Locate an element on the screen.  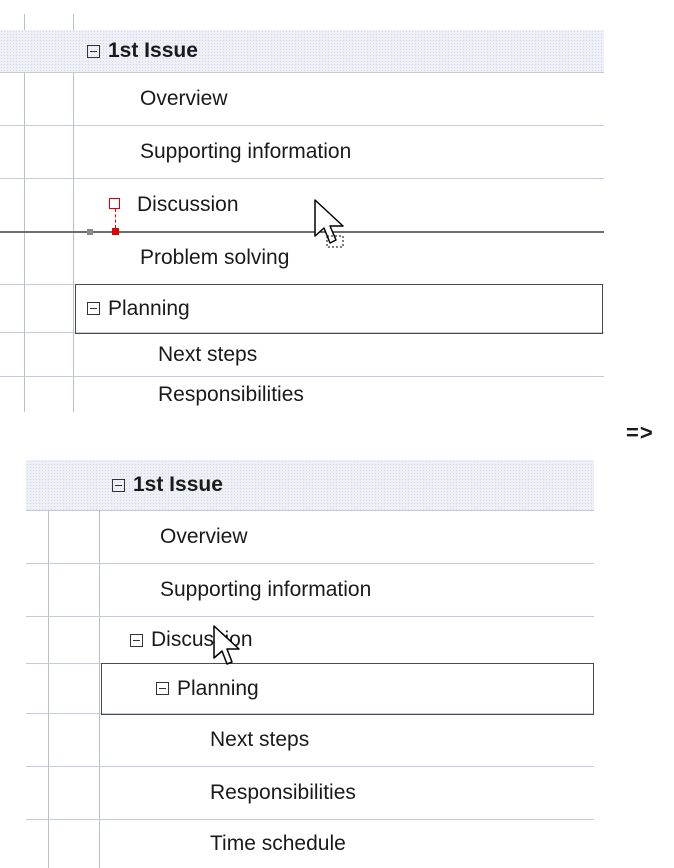
transition-arrow: => is located at coordinates (640, 432).